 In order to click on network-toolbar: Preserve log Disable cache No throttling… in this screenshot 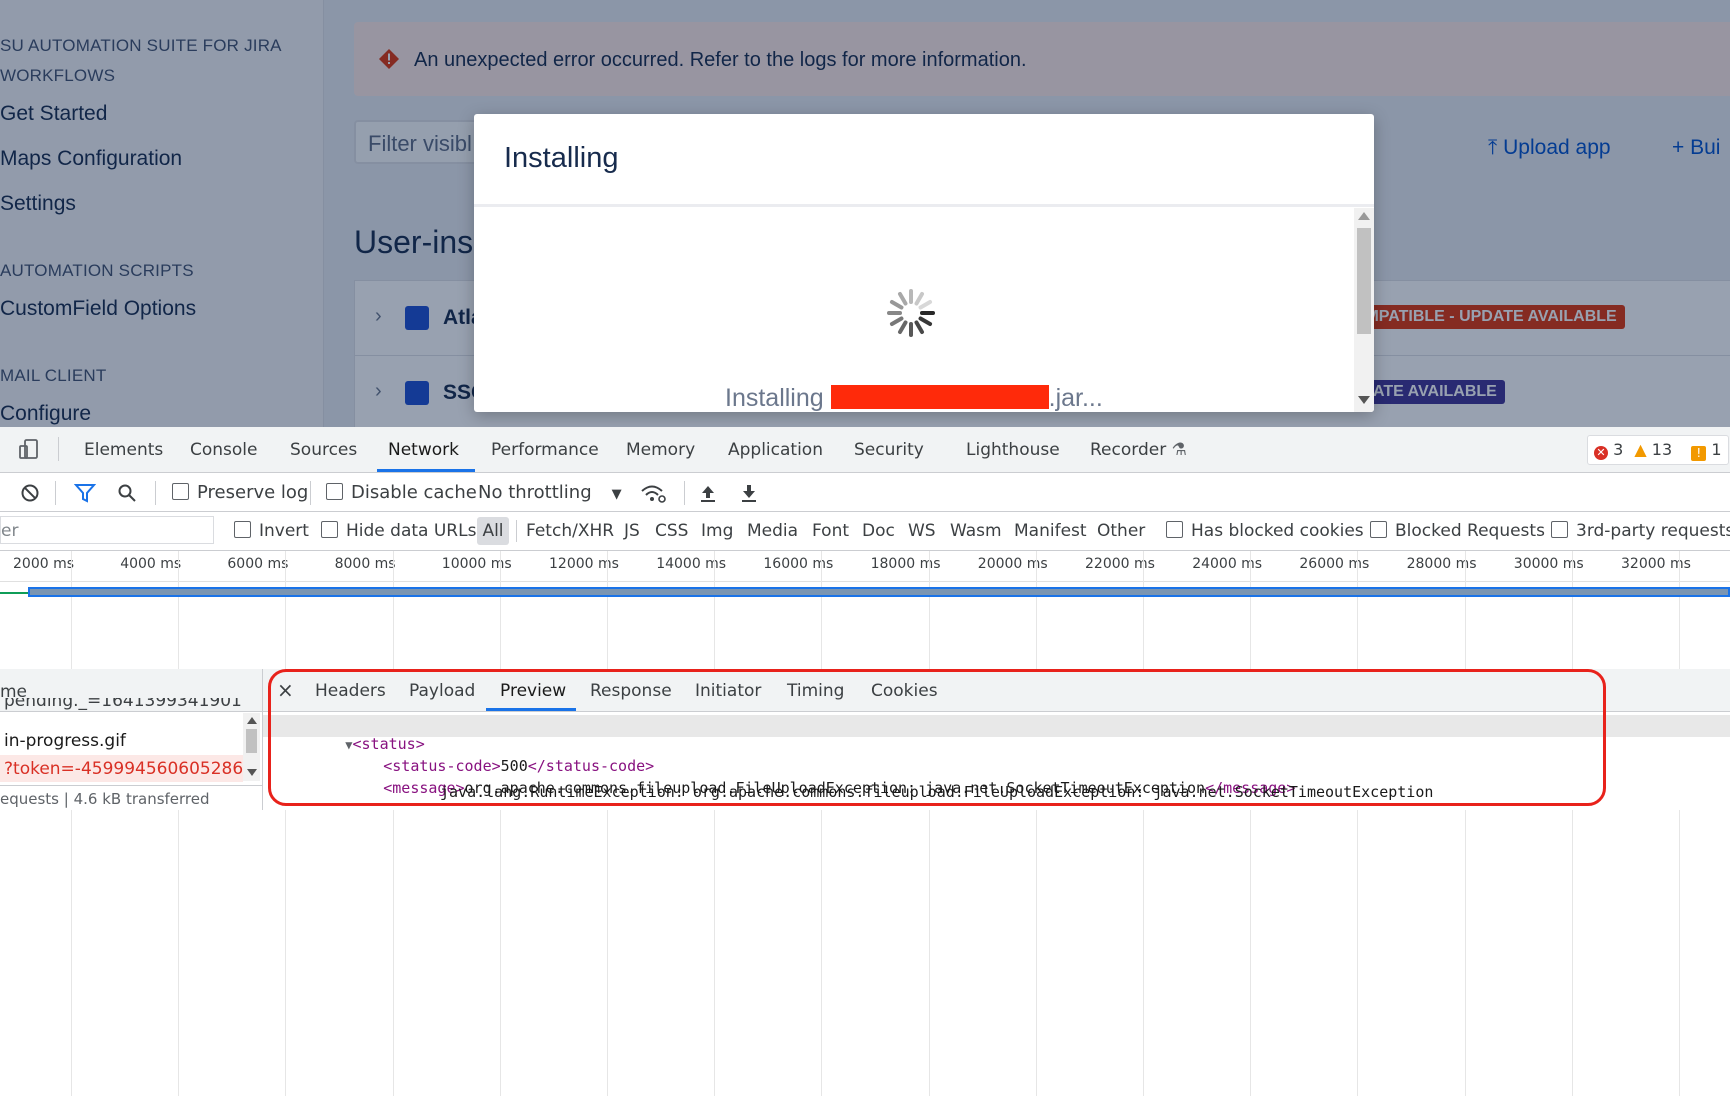, I will do `click(865, 492)`.